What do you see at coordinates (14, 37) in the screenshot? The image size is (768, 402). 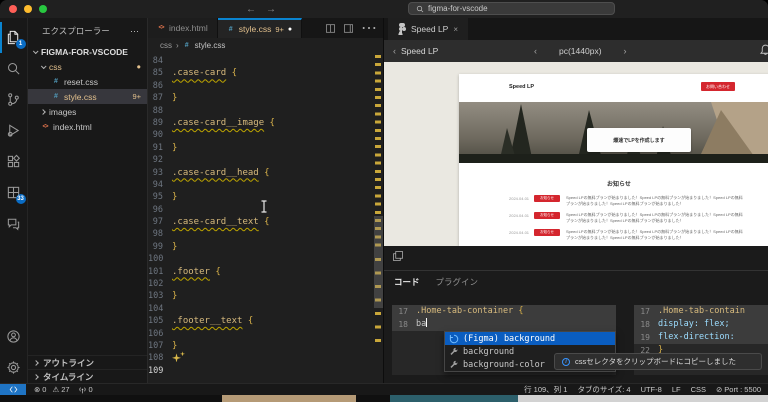 I see `explorer-activity-icon: 1` at bounding box center [14, 37].